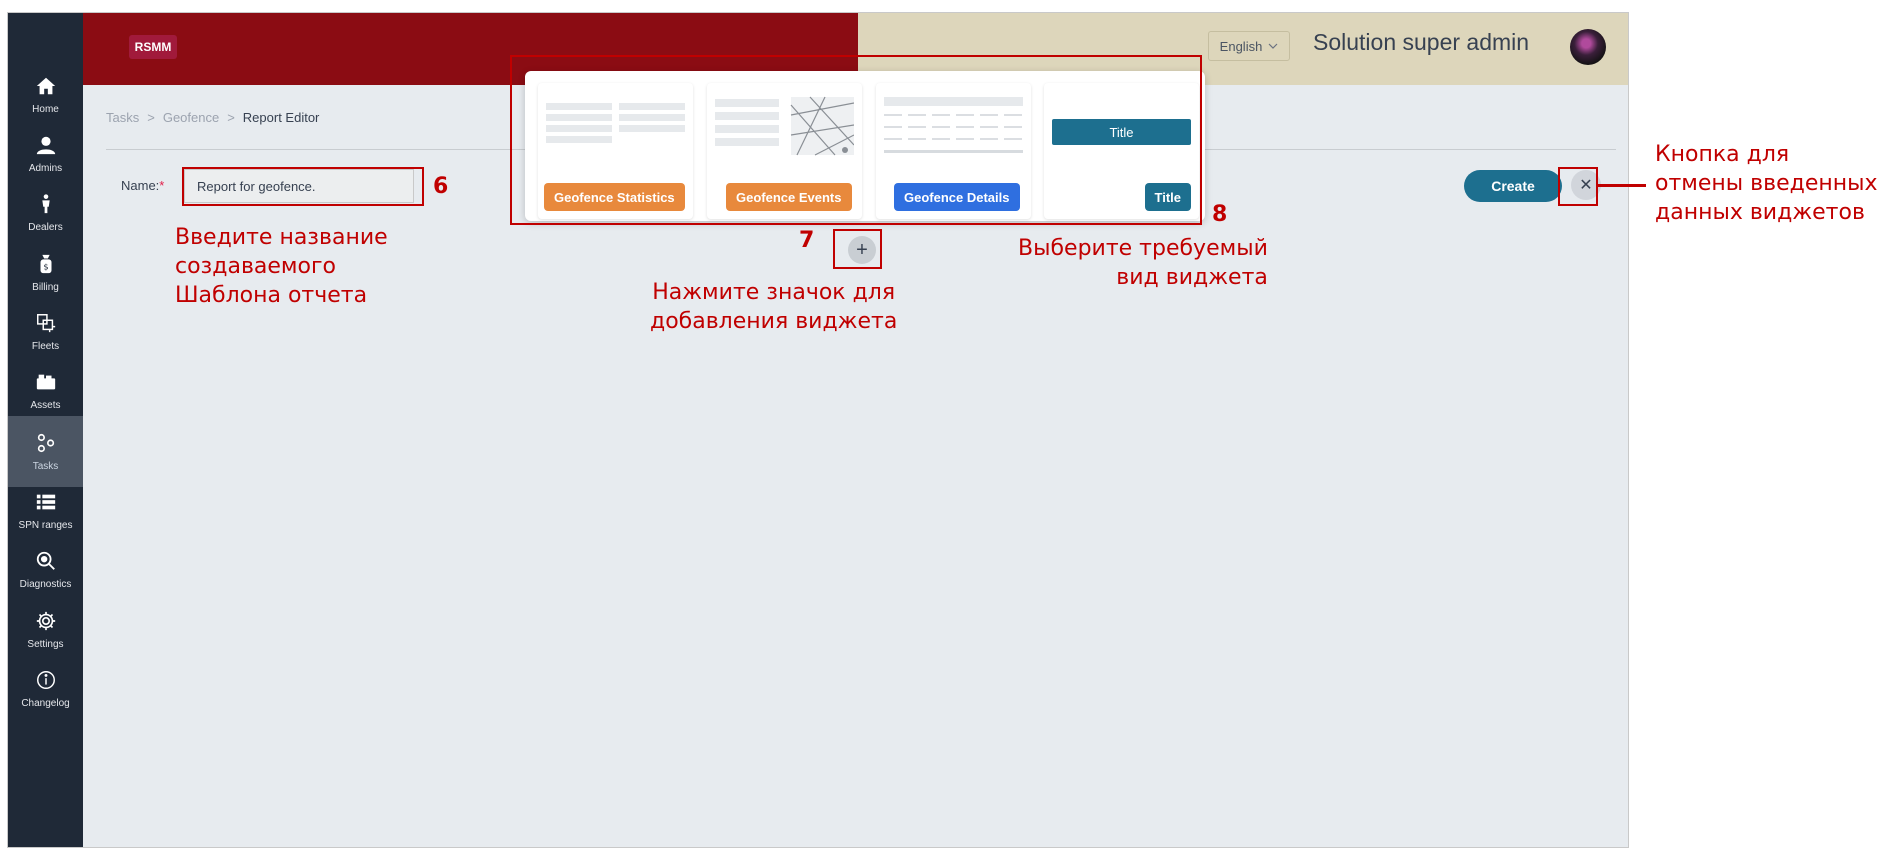 Image resolution: width=1901 pixels, height=857 pixels. What do you see at coordinates (45, 227) in the screenshot?
I see `sidebar-item-label: Dealers` at bounding box center [45, 227].